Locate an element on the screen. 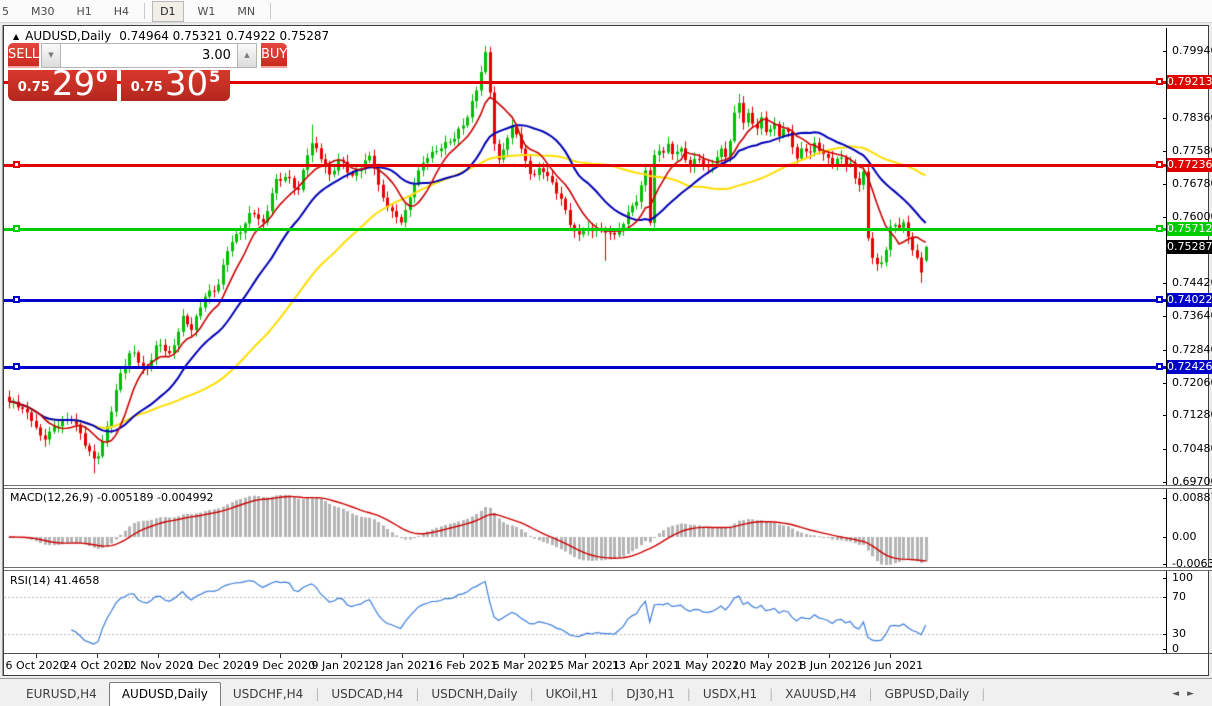 Image resolution: width=1212 pixels, height=706 pixels. chart-symbol-title: AUDUSD,Daily is located at coordinates (68, 36).